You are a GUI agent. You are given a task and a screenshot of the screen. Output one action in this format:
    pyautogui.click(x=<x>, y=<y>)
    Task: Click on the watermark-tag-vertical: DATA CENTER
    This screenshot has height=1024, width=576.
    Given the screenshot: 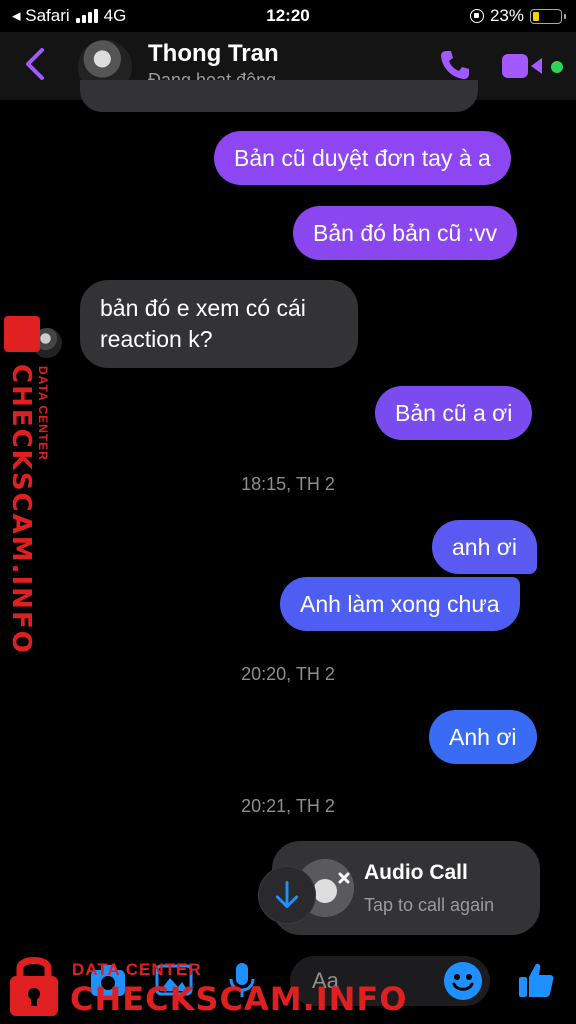 What is the action you would take?
    pyautogui.click(x=43, y=413)
    